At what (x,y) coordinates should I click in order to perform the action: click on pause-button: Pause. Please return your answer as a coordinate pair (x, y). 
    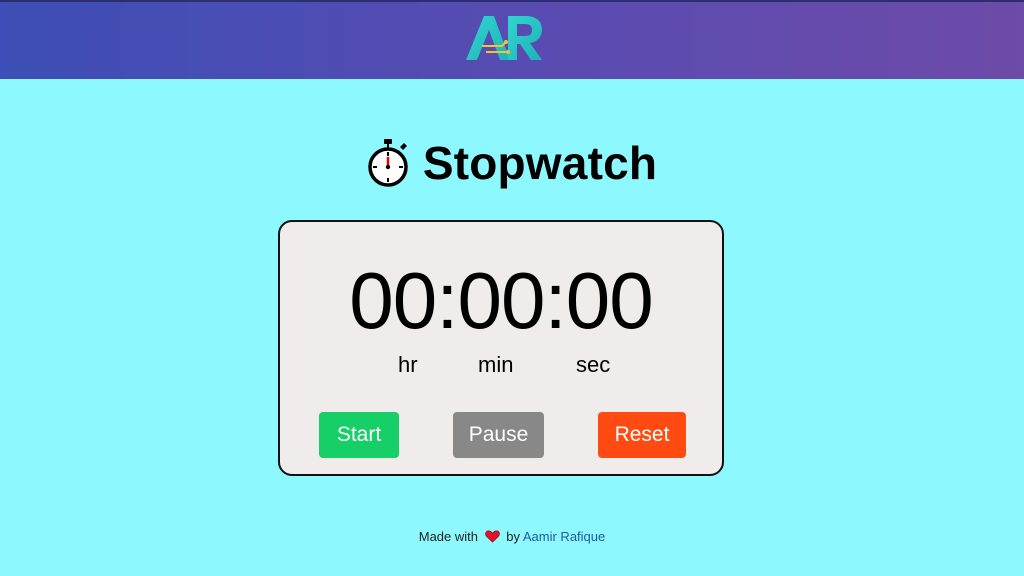
    Looking at the image, I should click on (498, 435).